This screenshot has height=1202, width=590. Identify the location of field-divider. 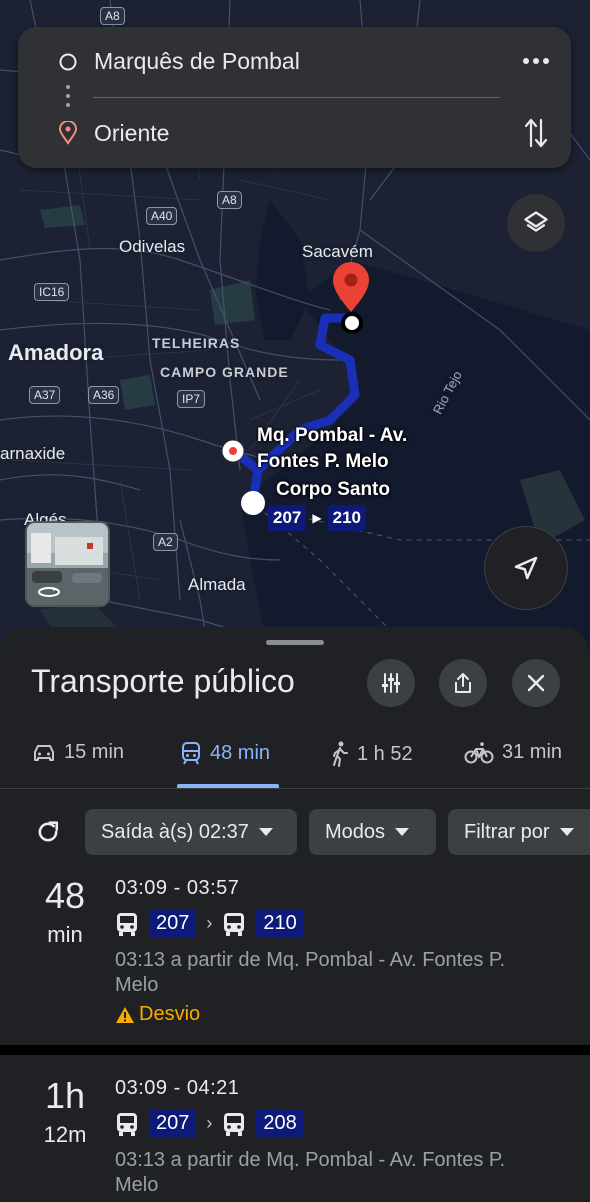
(296, 97).